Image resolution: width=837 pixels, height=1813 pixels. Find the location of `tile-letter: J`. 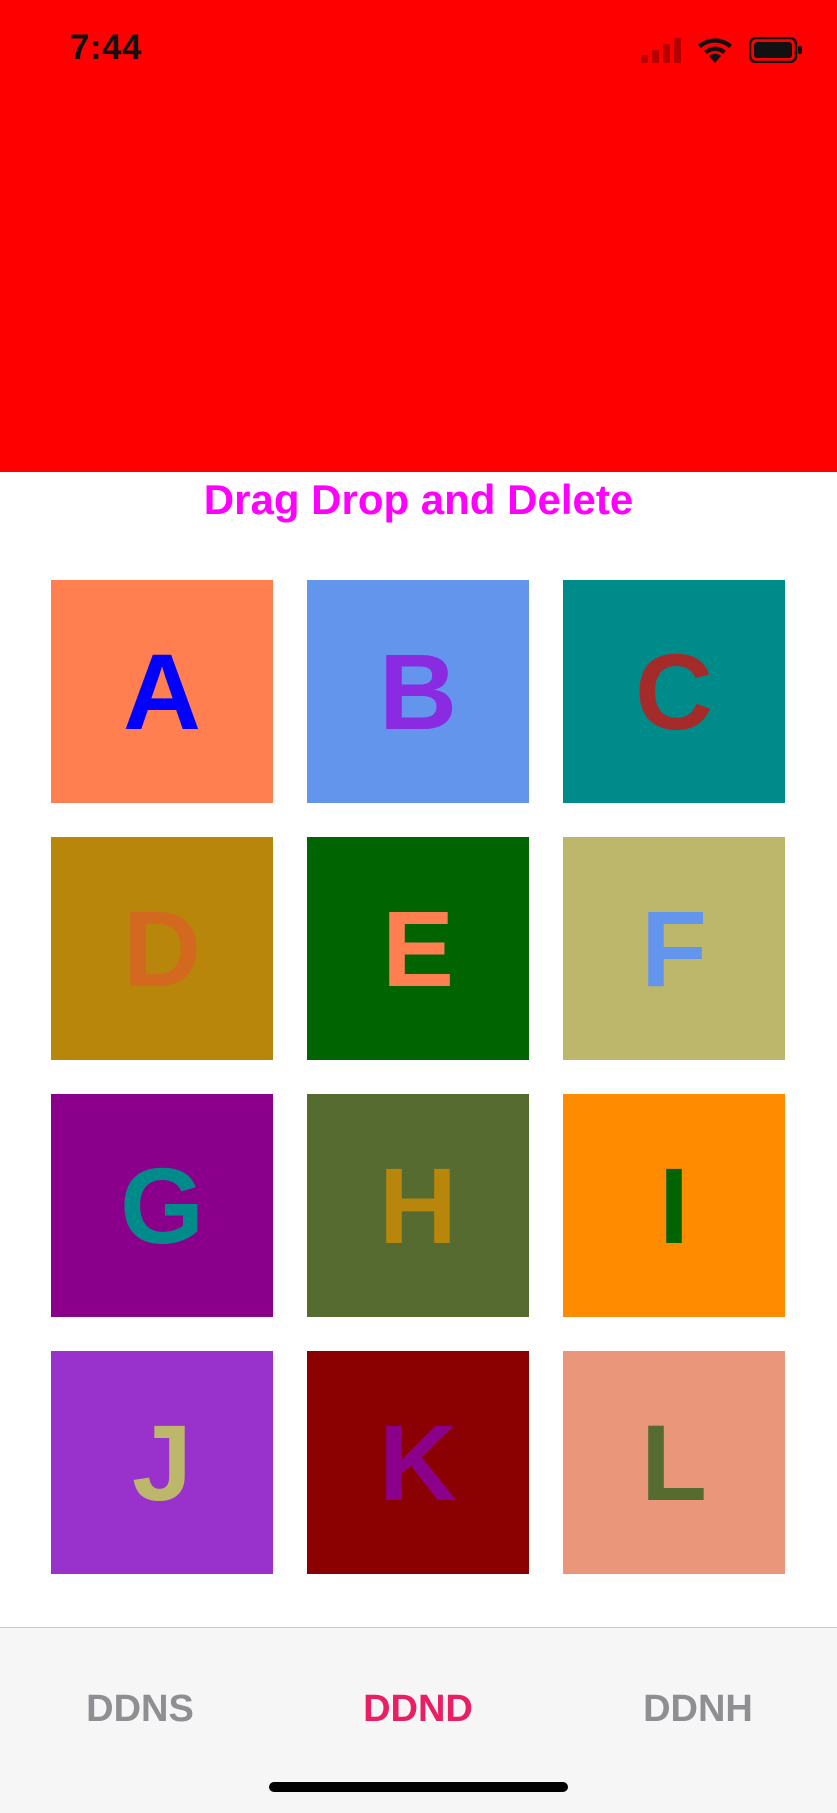

tile-letter: J is located at coordinates (162, 1462).